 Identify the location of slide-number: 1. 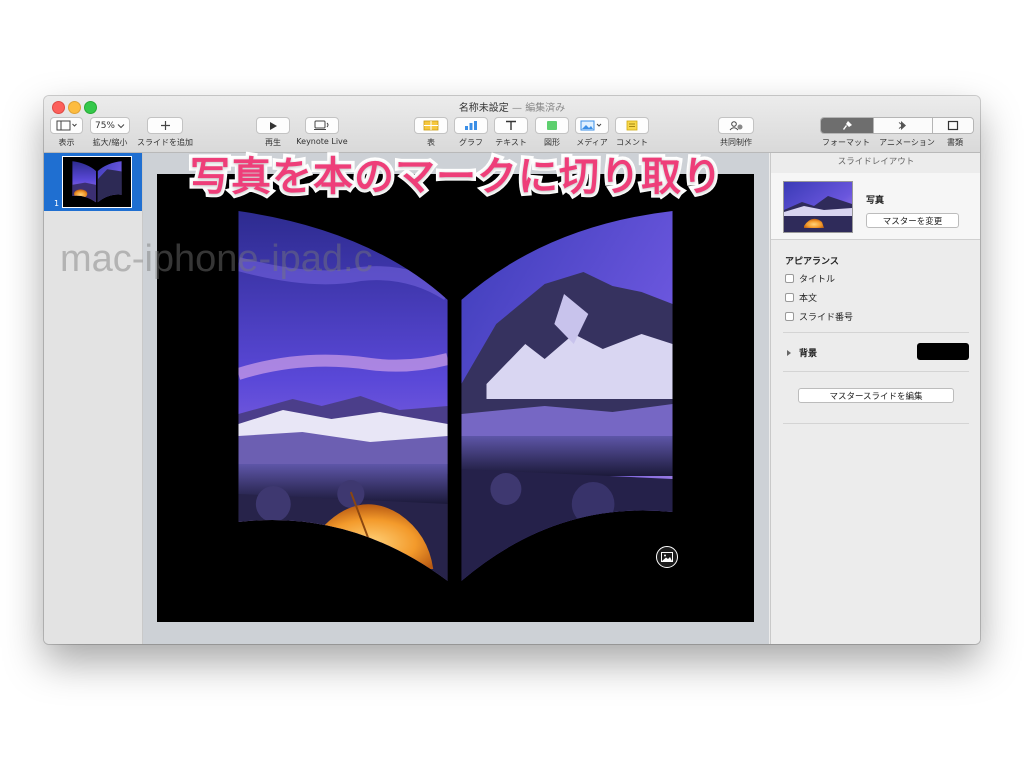
(57, 203).